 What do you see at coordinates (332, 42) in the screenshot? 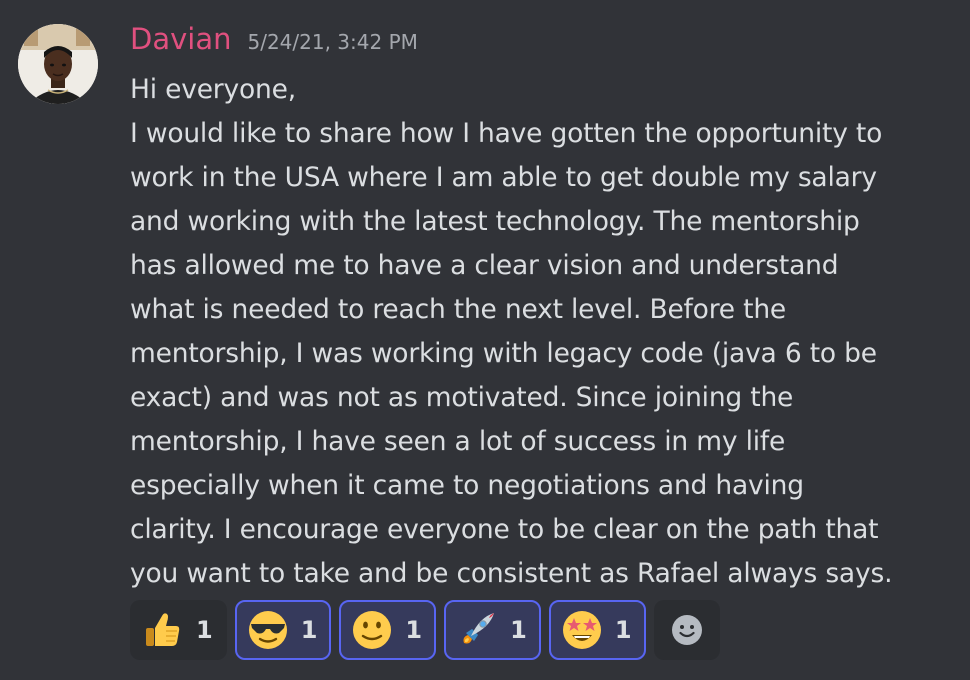
I see `timestamp: 5/24/21, 3:42 PM` at bounding box center [332, 42].